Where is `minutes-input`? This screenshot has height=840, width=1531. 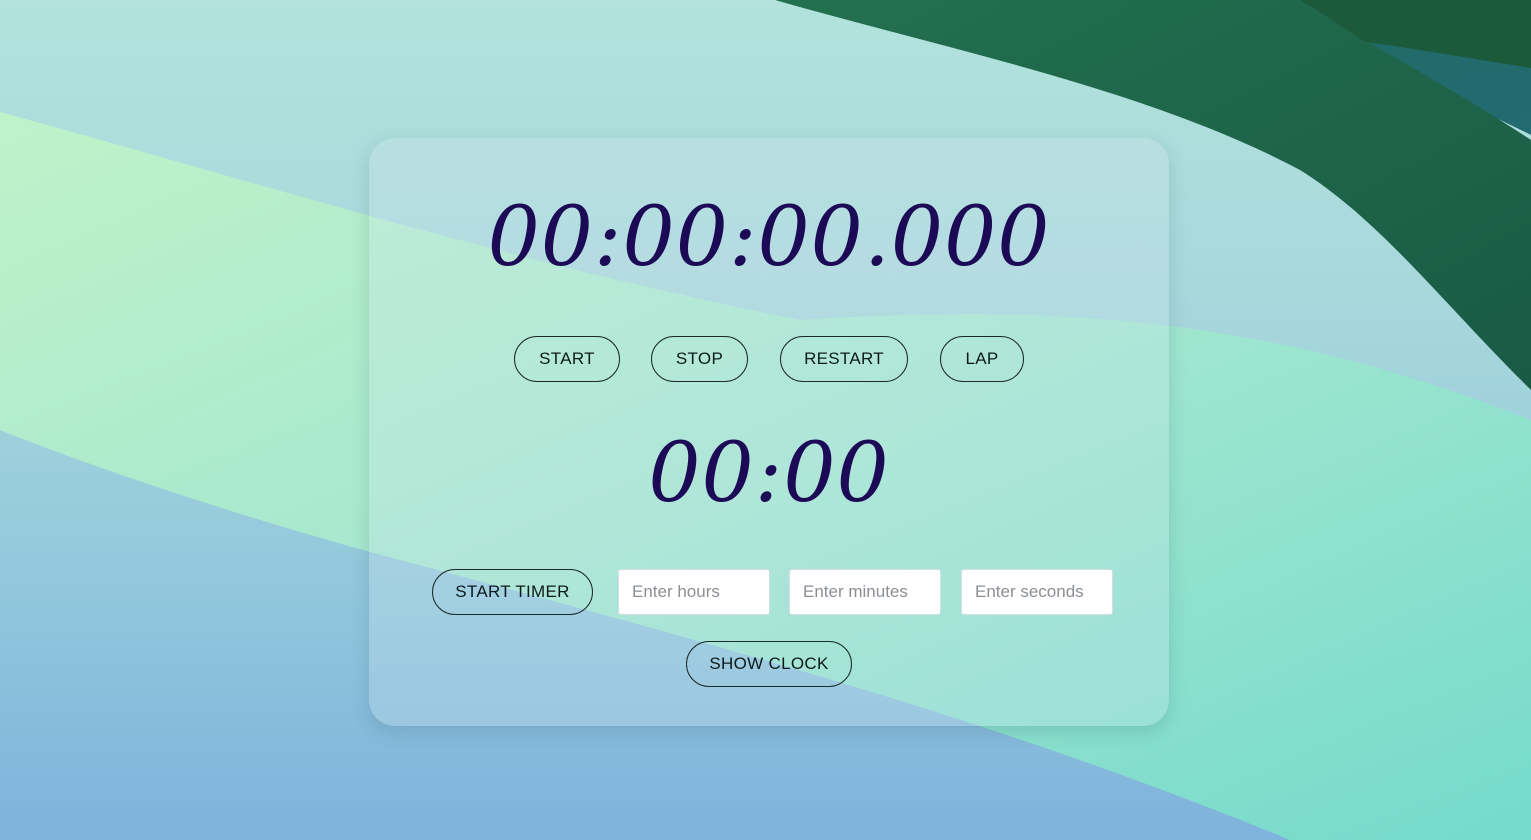 minutes-input is located at coordinates (865, 592).